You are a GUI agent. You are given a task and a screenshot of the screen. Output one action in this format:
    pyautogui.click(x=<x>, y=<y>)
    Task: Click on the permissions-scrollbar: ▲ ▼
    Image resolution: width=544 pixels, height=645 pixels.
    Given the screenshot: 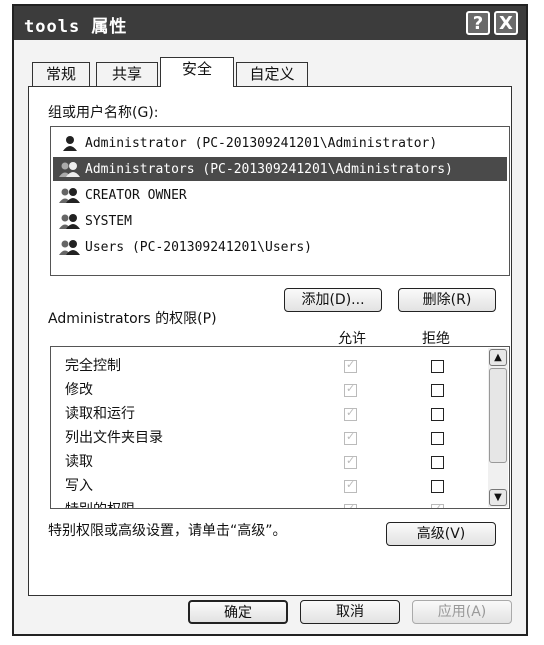 What is the action you would take?
    pyautogui.click(x=498, y=427)
    